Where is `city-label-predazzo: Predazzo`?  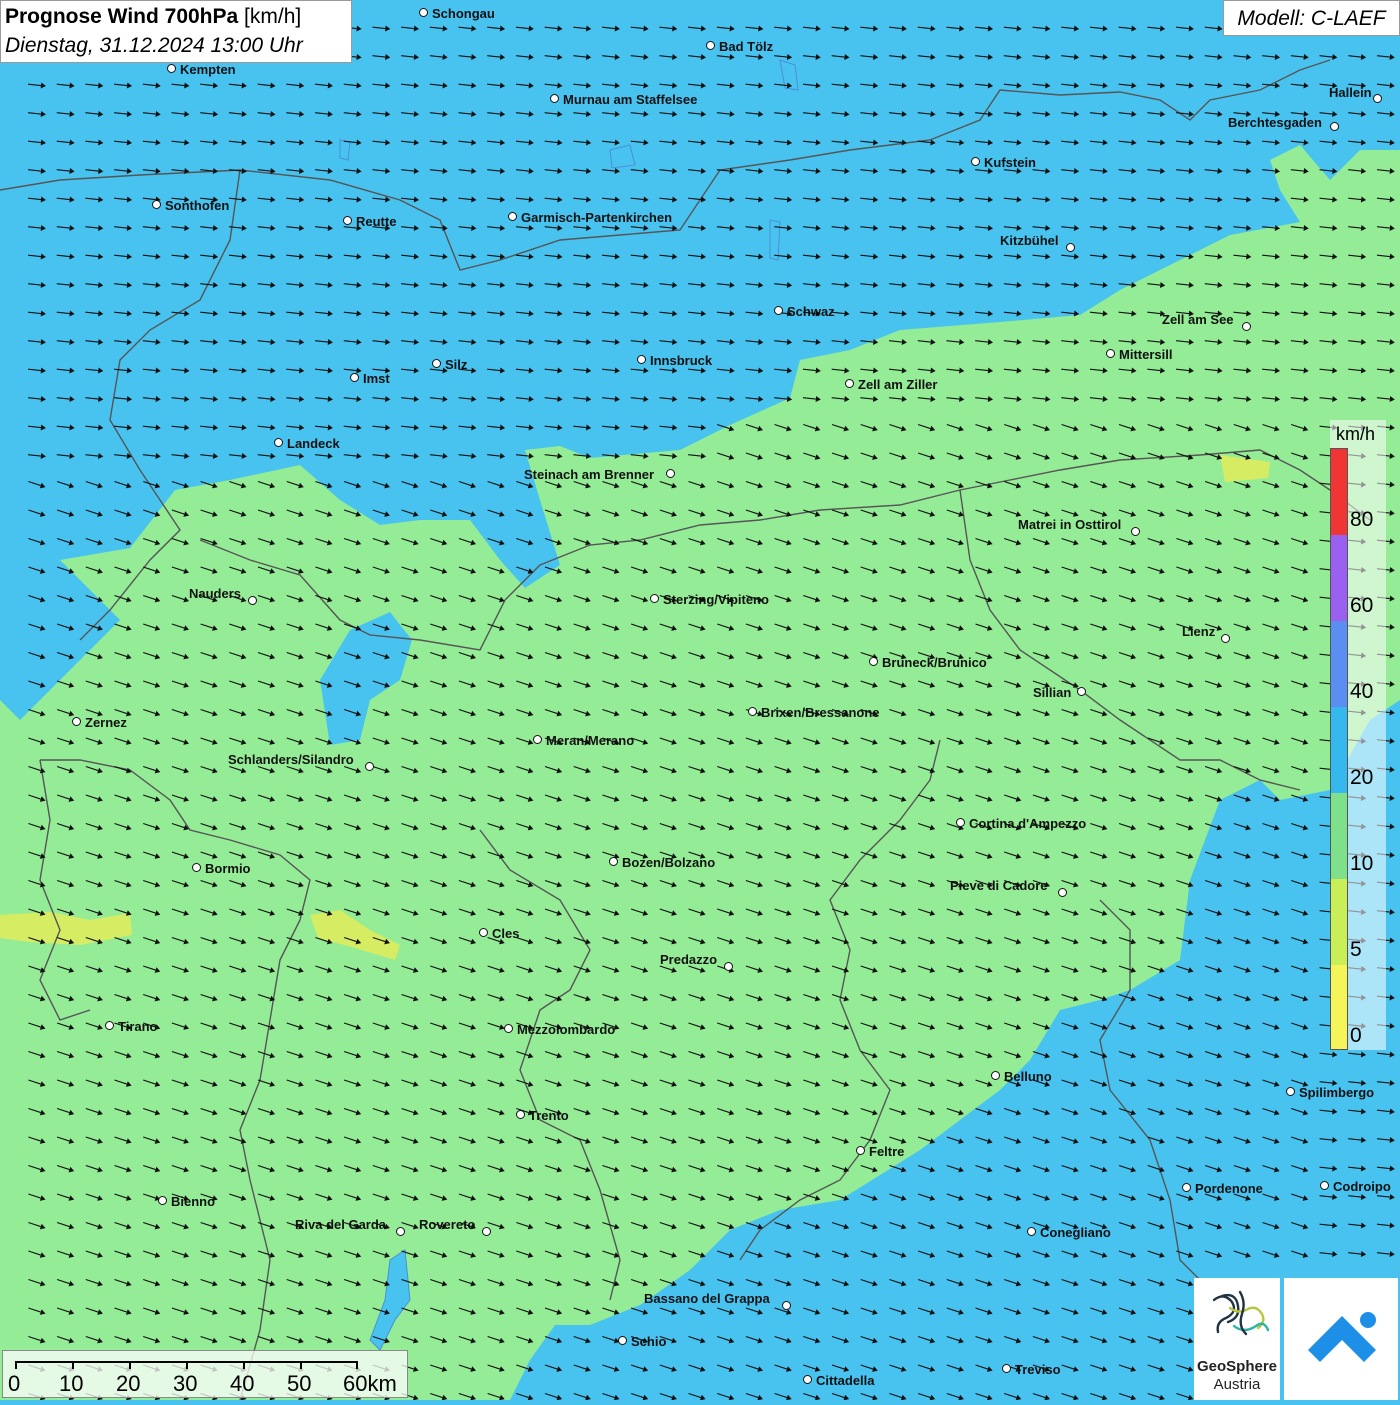
city-label-predazzo: Predazzo is located at coordinates (689, 959).